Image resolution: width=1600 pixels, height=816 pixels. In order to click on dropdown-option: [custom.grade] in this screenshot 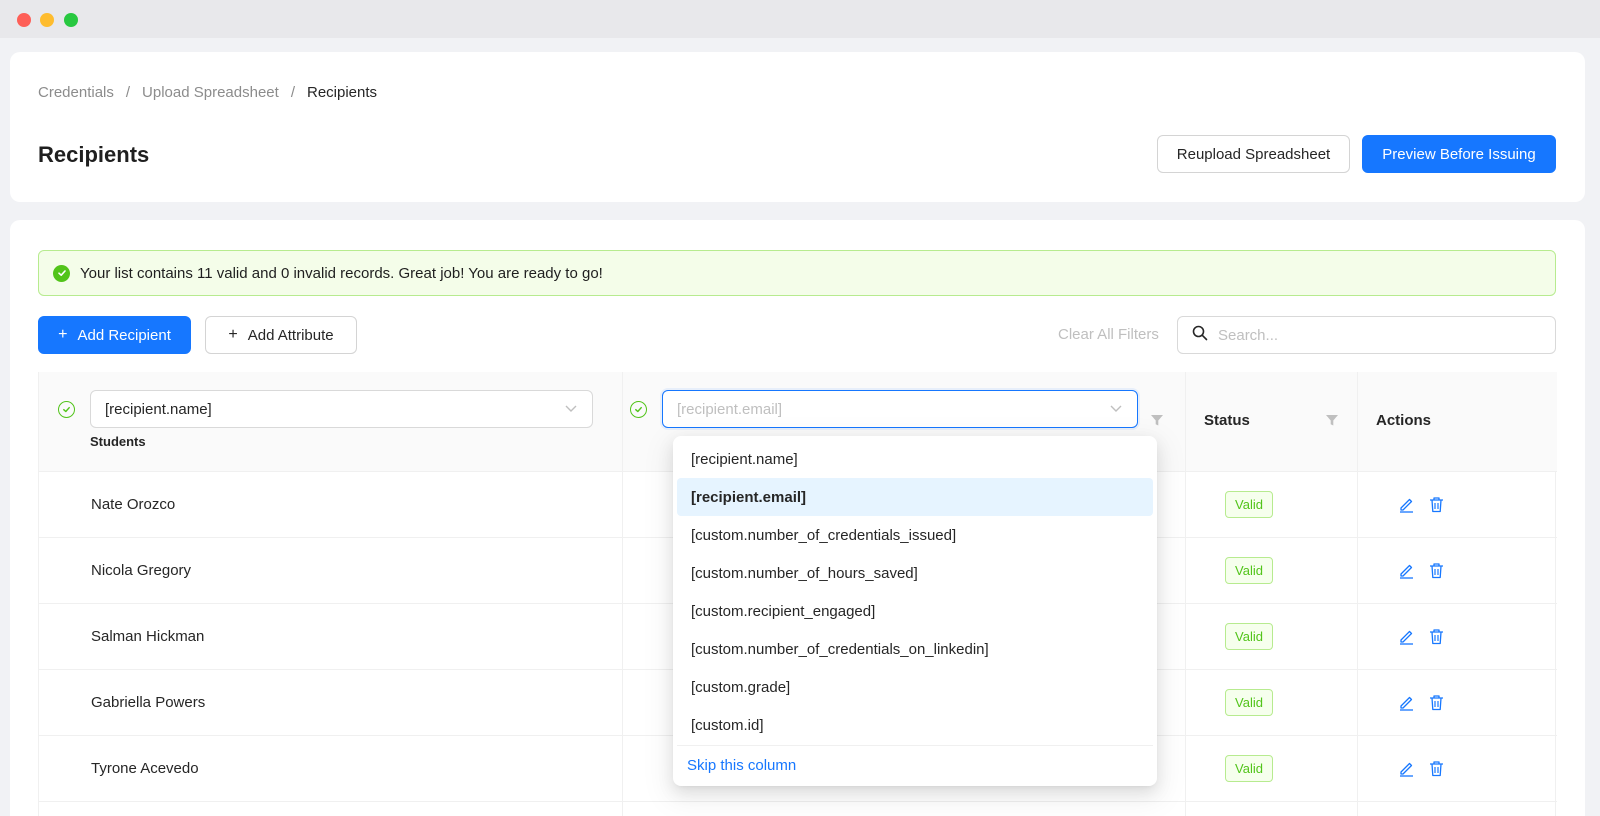, I will do `click(915, 687)`.